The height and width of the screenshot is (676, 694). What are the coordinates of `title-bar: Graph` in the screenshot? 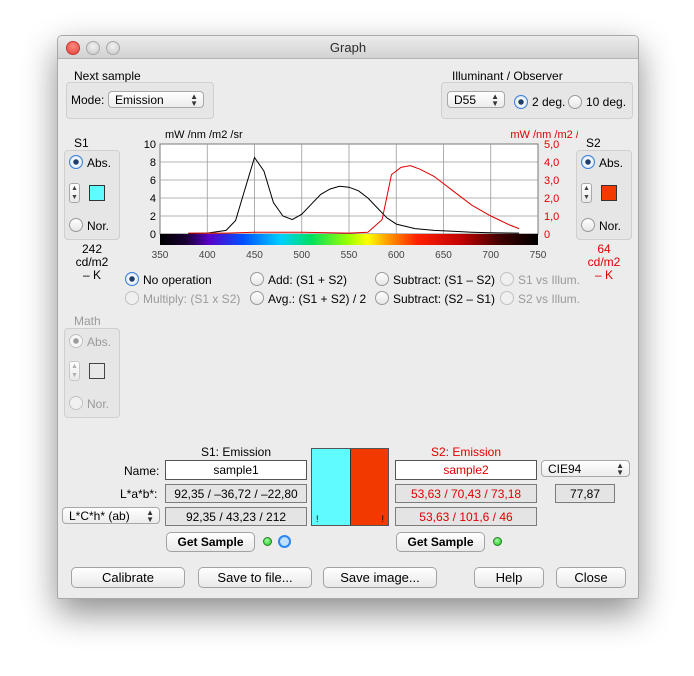 It's located at (348, 47).